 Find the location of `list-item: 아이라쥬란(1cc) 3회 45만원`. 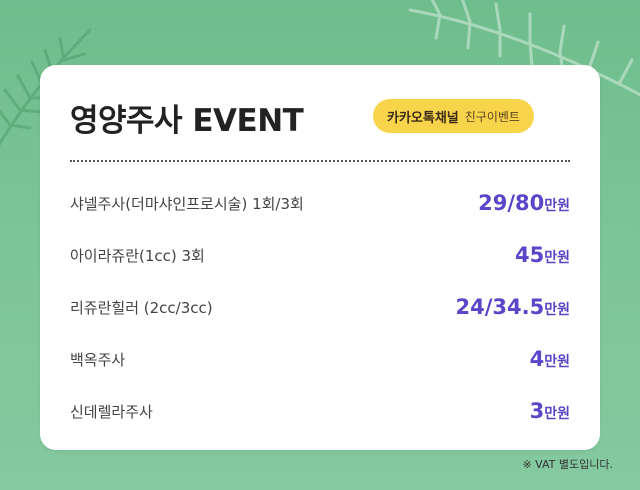

list-item: 아이라쥬란(1cc) 3회 45만원 is located at coordinates (320, 255).